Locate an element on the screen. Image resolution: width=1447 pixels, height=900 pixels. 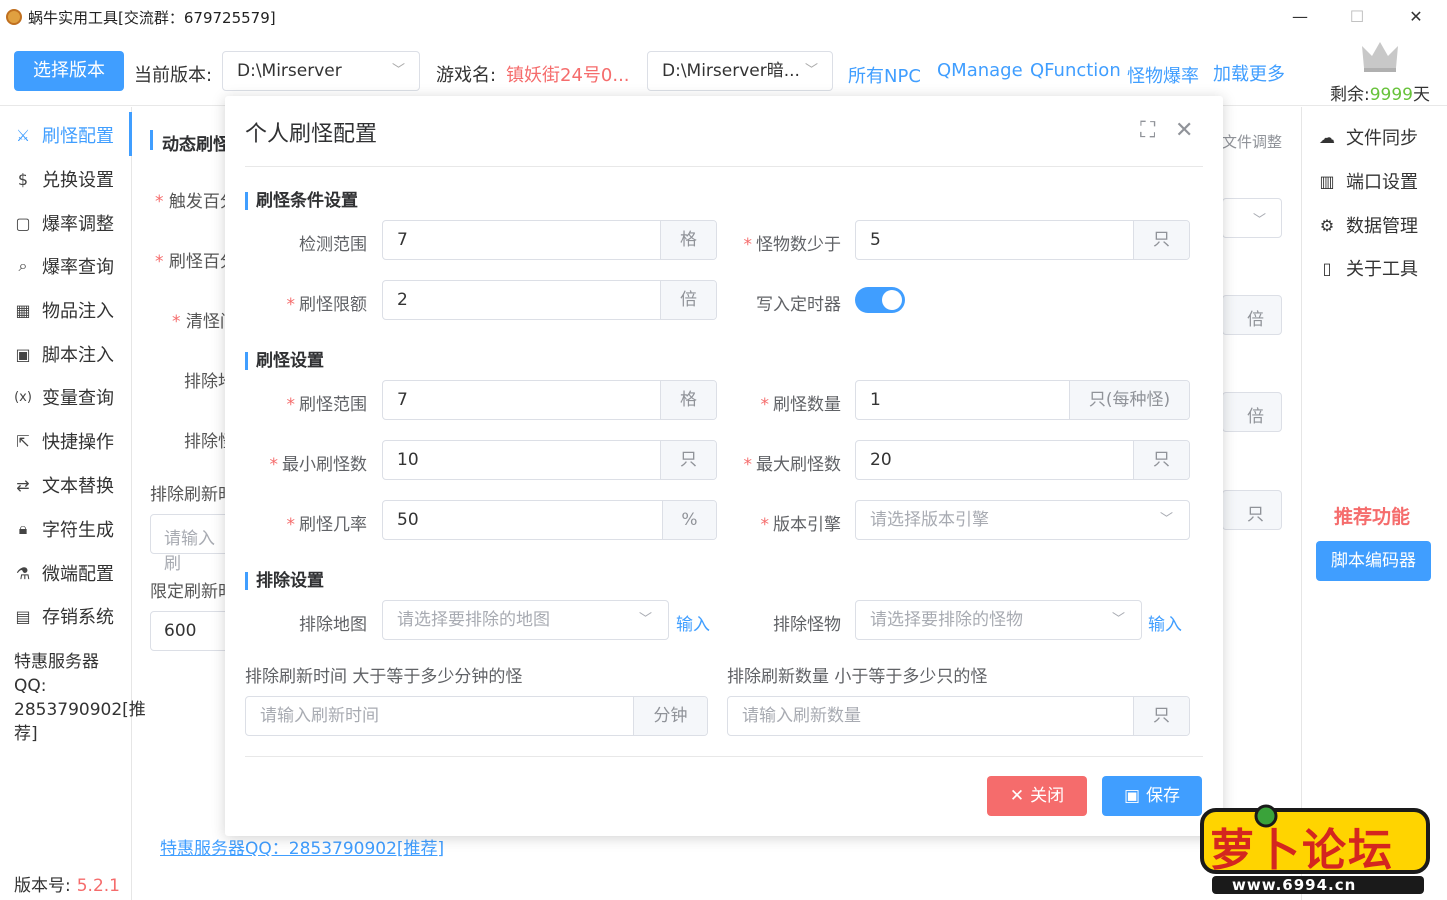
remaining-days: 9999 is located at coordinates (1391, 95).